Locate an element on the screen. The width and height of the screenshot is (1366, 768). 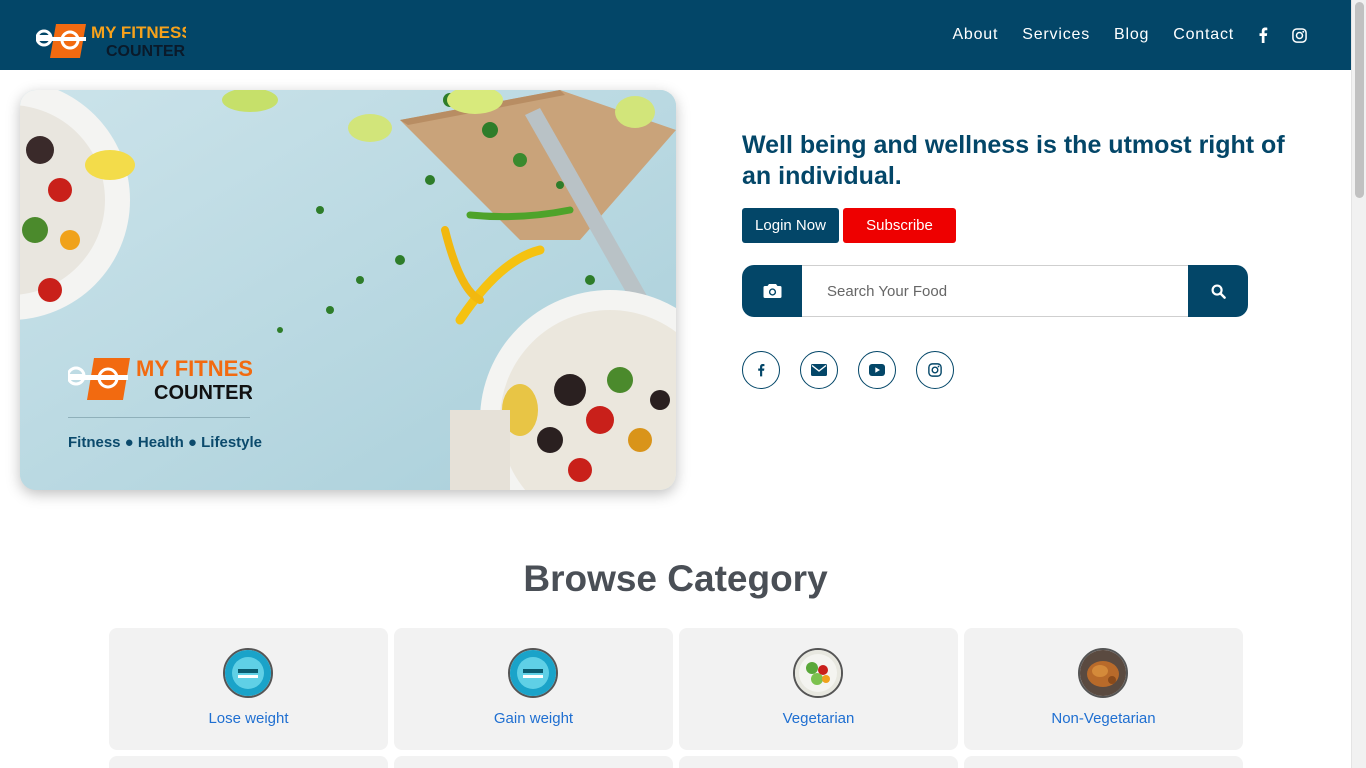
category-card-gain-weight: Gain weight is located at coordinates (533, 689).